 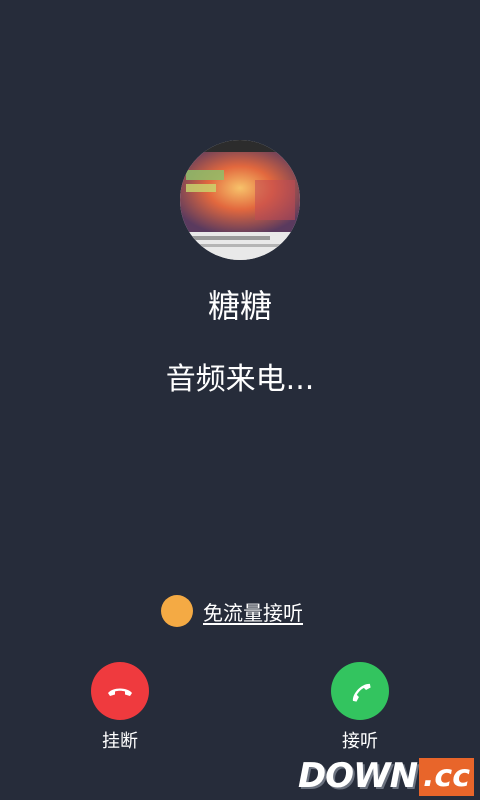 I want to click on phone-answer-icon, so click(x=361, y=692).